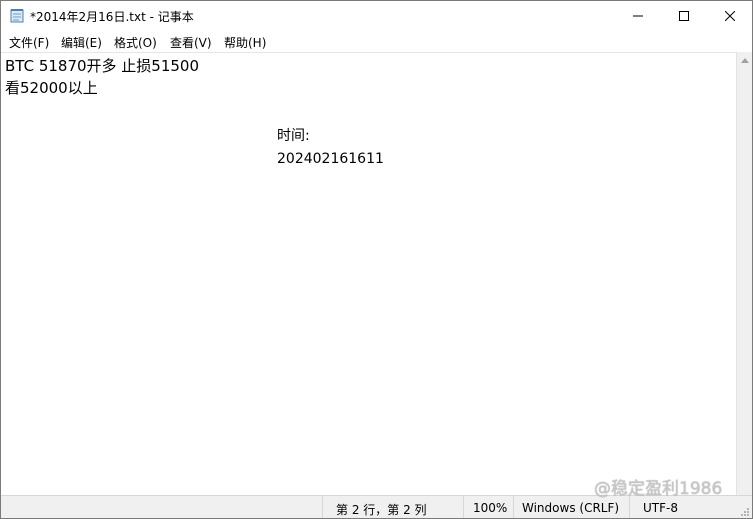 Image resolution: width=753 pixels, height=519 pixels. I want to click on notepad-app-icon, so click(17, 16).